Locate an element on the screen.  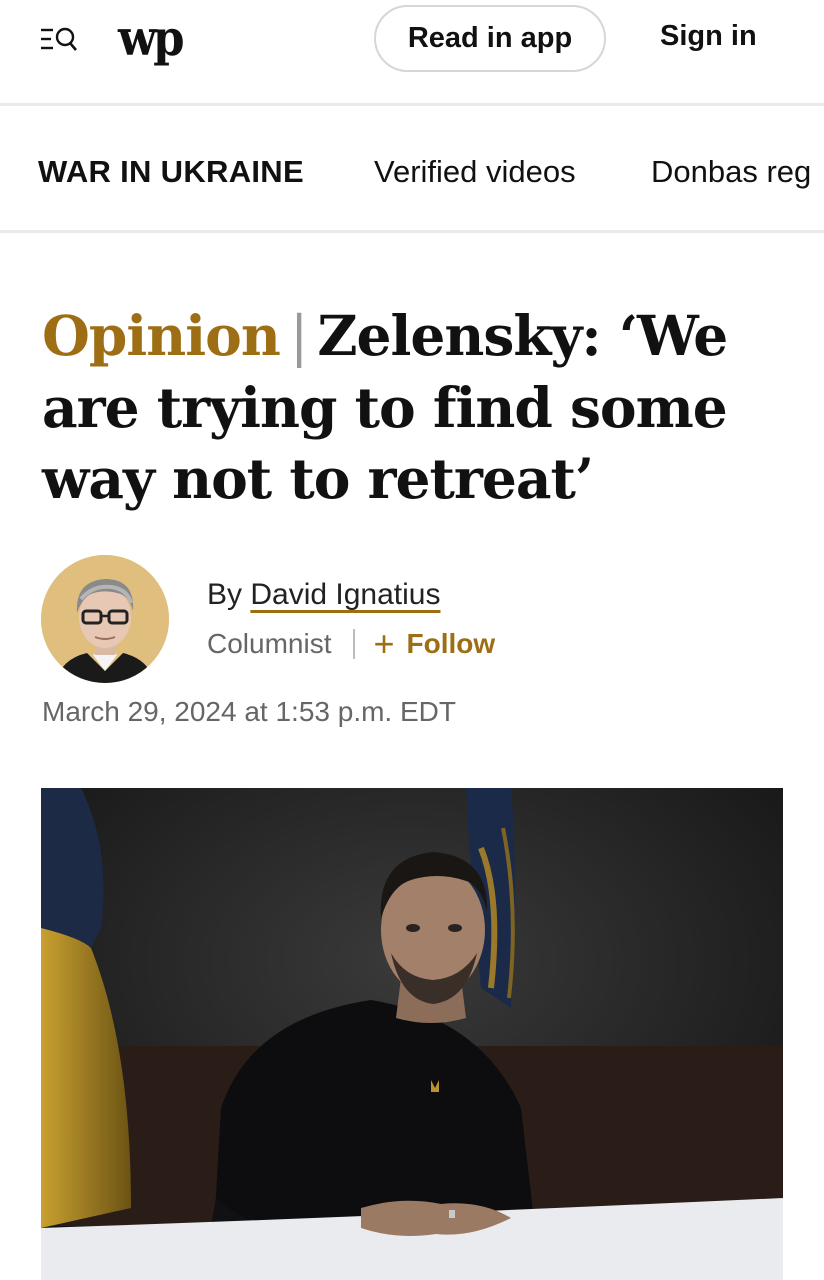
author-link: David Ignatius is located at coordinates (345, 594).